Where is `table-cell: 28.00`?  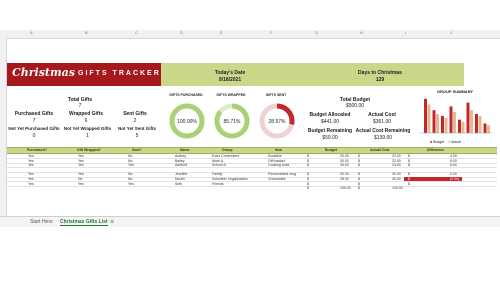
table-cell: 28.00 is located at coordinates (344, 179).